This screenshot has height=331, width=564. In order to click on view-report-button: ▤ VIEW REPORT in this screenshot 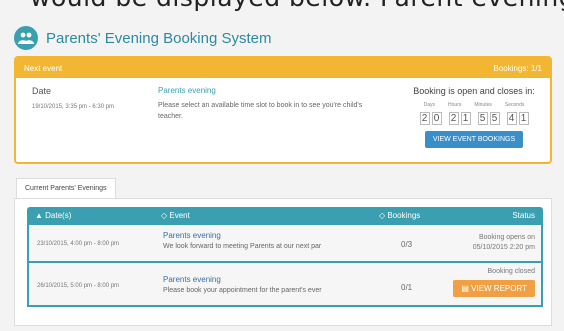, I will do `click(494, 288)`.